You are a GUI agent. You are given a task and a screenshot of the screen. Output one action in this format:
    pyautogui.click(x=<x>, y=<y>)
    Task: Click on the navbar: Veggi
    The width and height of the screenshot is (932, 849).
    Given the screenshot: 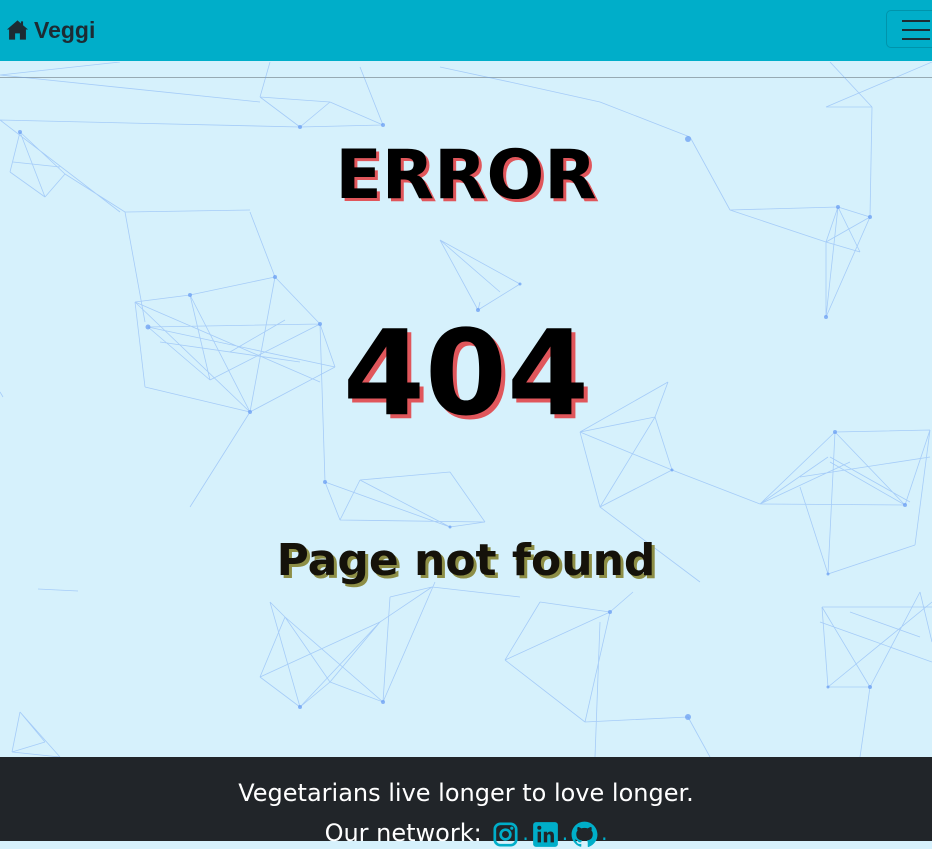 What is the action you would take?
    pyautogui.click(x=466, y=30)
    